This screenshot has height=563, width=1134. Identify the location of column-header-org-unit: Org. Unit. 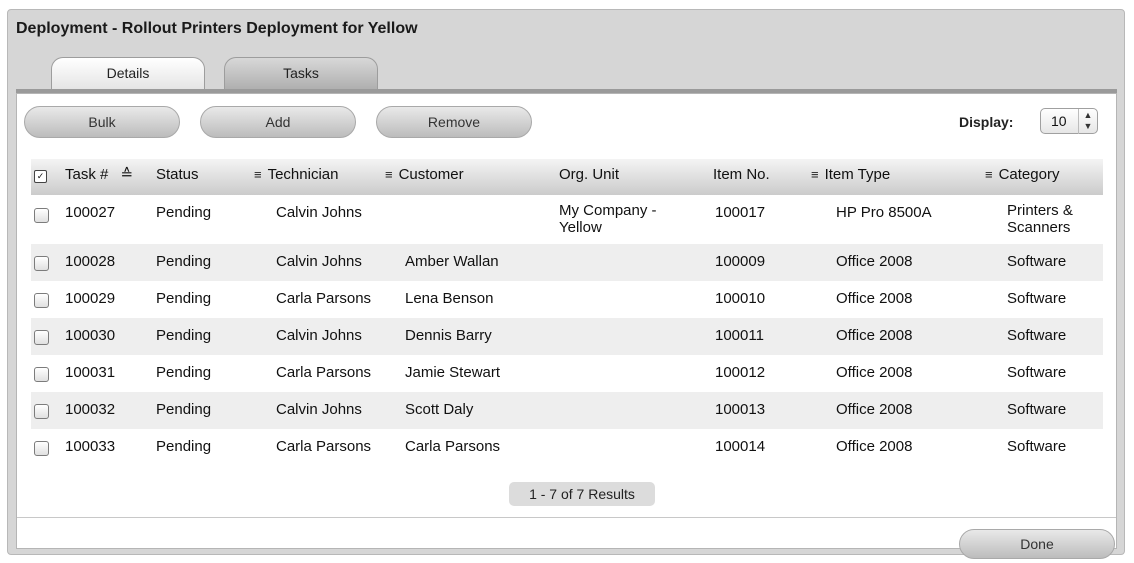
(589, 175).